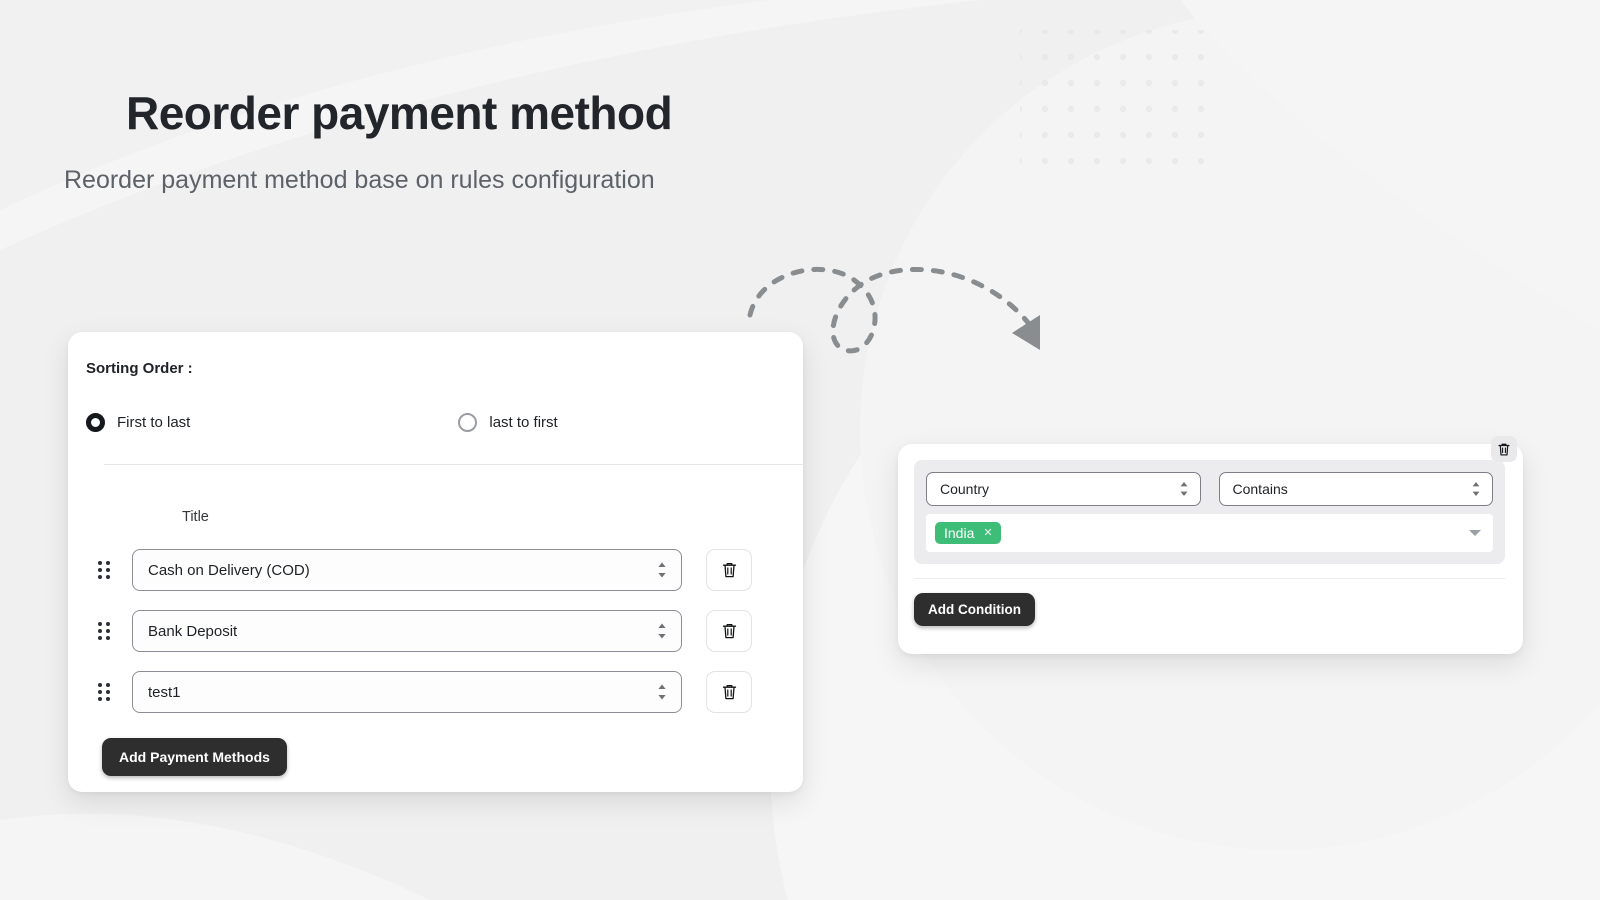 Image resolution: width=1600 pixels, height=900 pixels. I want to click on payment-method-select-1: Bank Deposit, so click(407, 631).